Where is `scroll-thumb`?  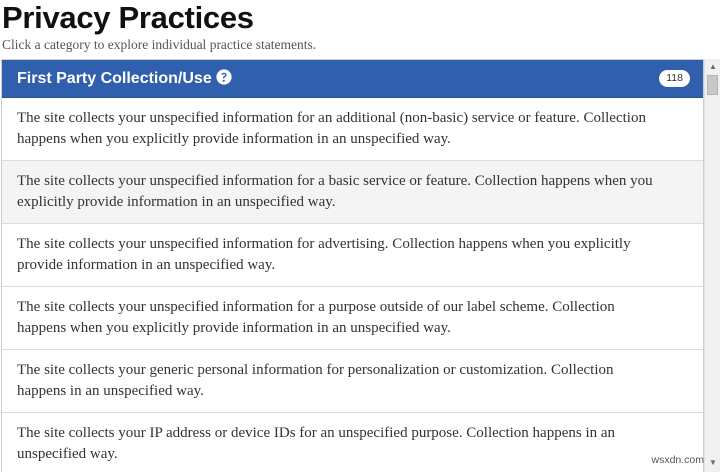
scroll-thumb is located at coordinates (712, 85).